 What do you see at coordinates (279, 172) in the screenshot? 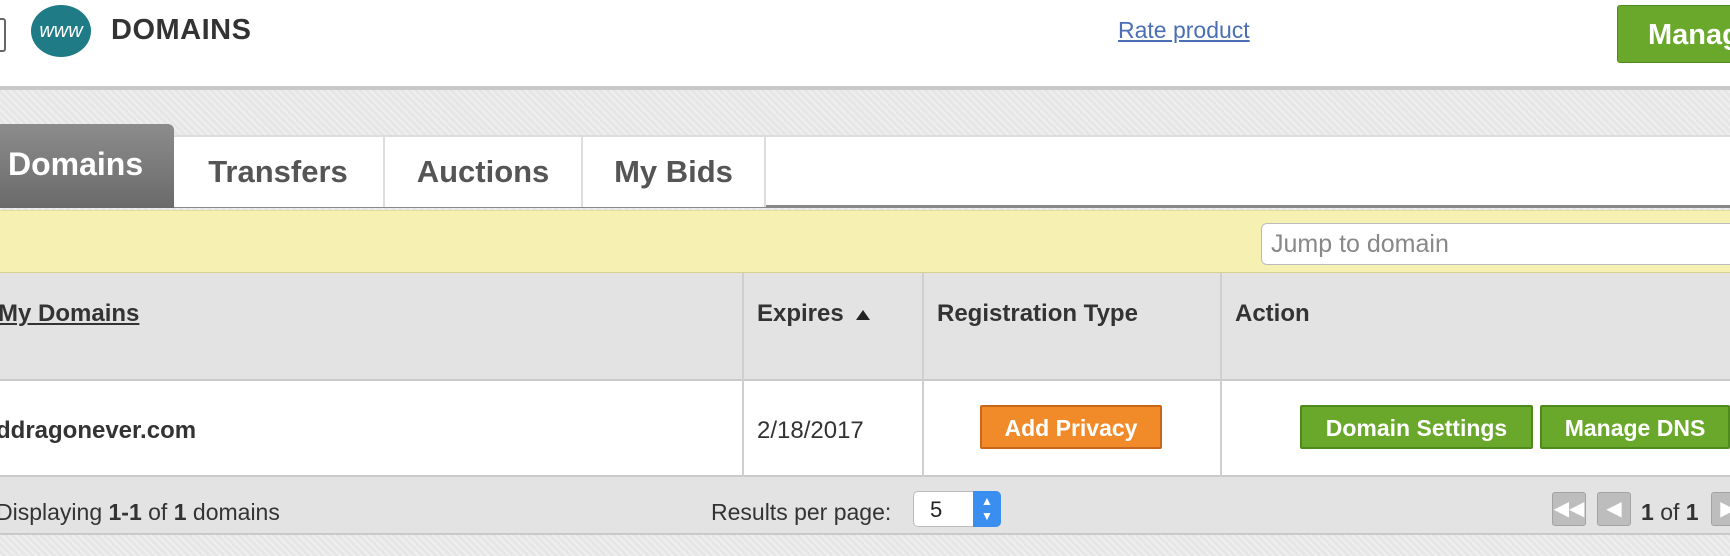
I see `tab-transfers: Transfers` at bounding box center [279, 172].